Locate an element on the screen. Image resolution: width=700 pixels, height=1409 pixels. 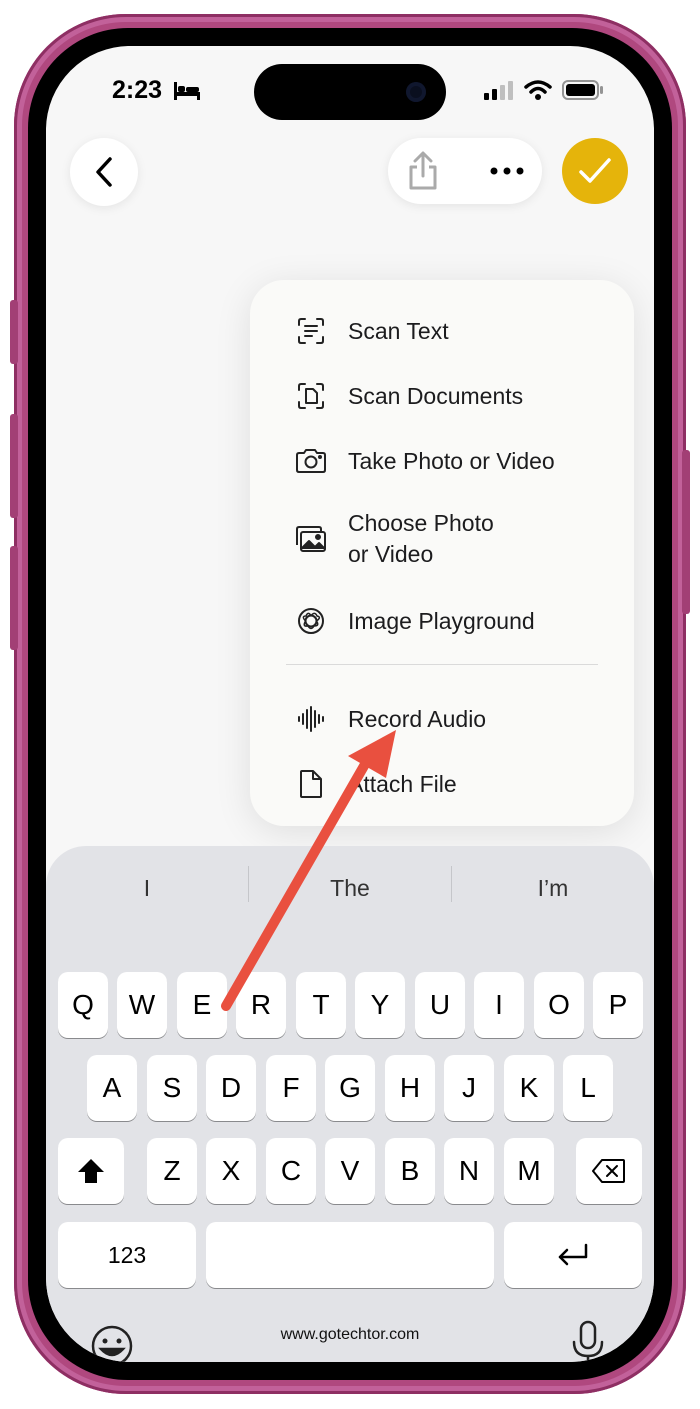
image-playground-icon is located at coordinates (311, 621).